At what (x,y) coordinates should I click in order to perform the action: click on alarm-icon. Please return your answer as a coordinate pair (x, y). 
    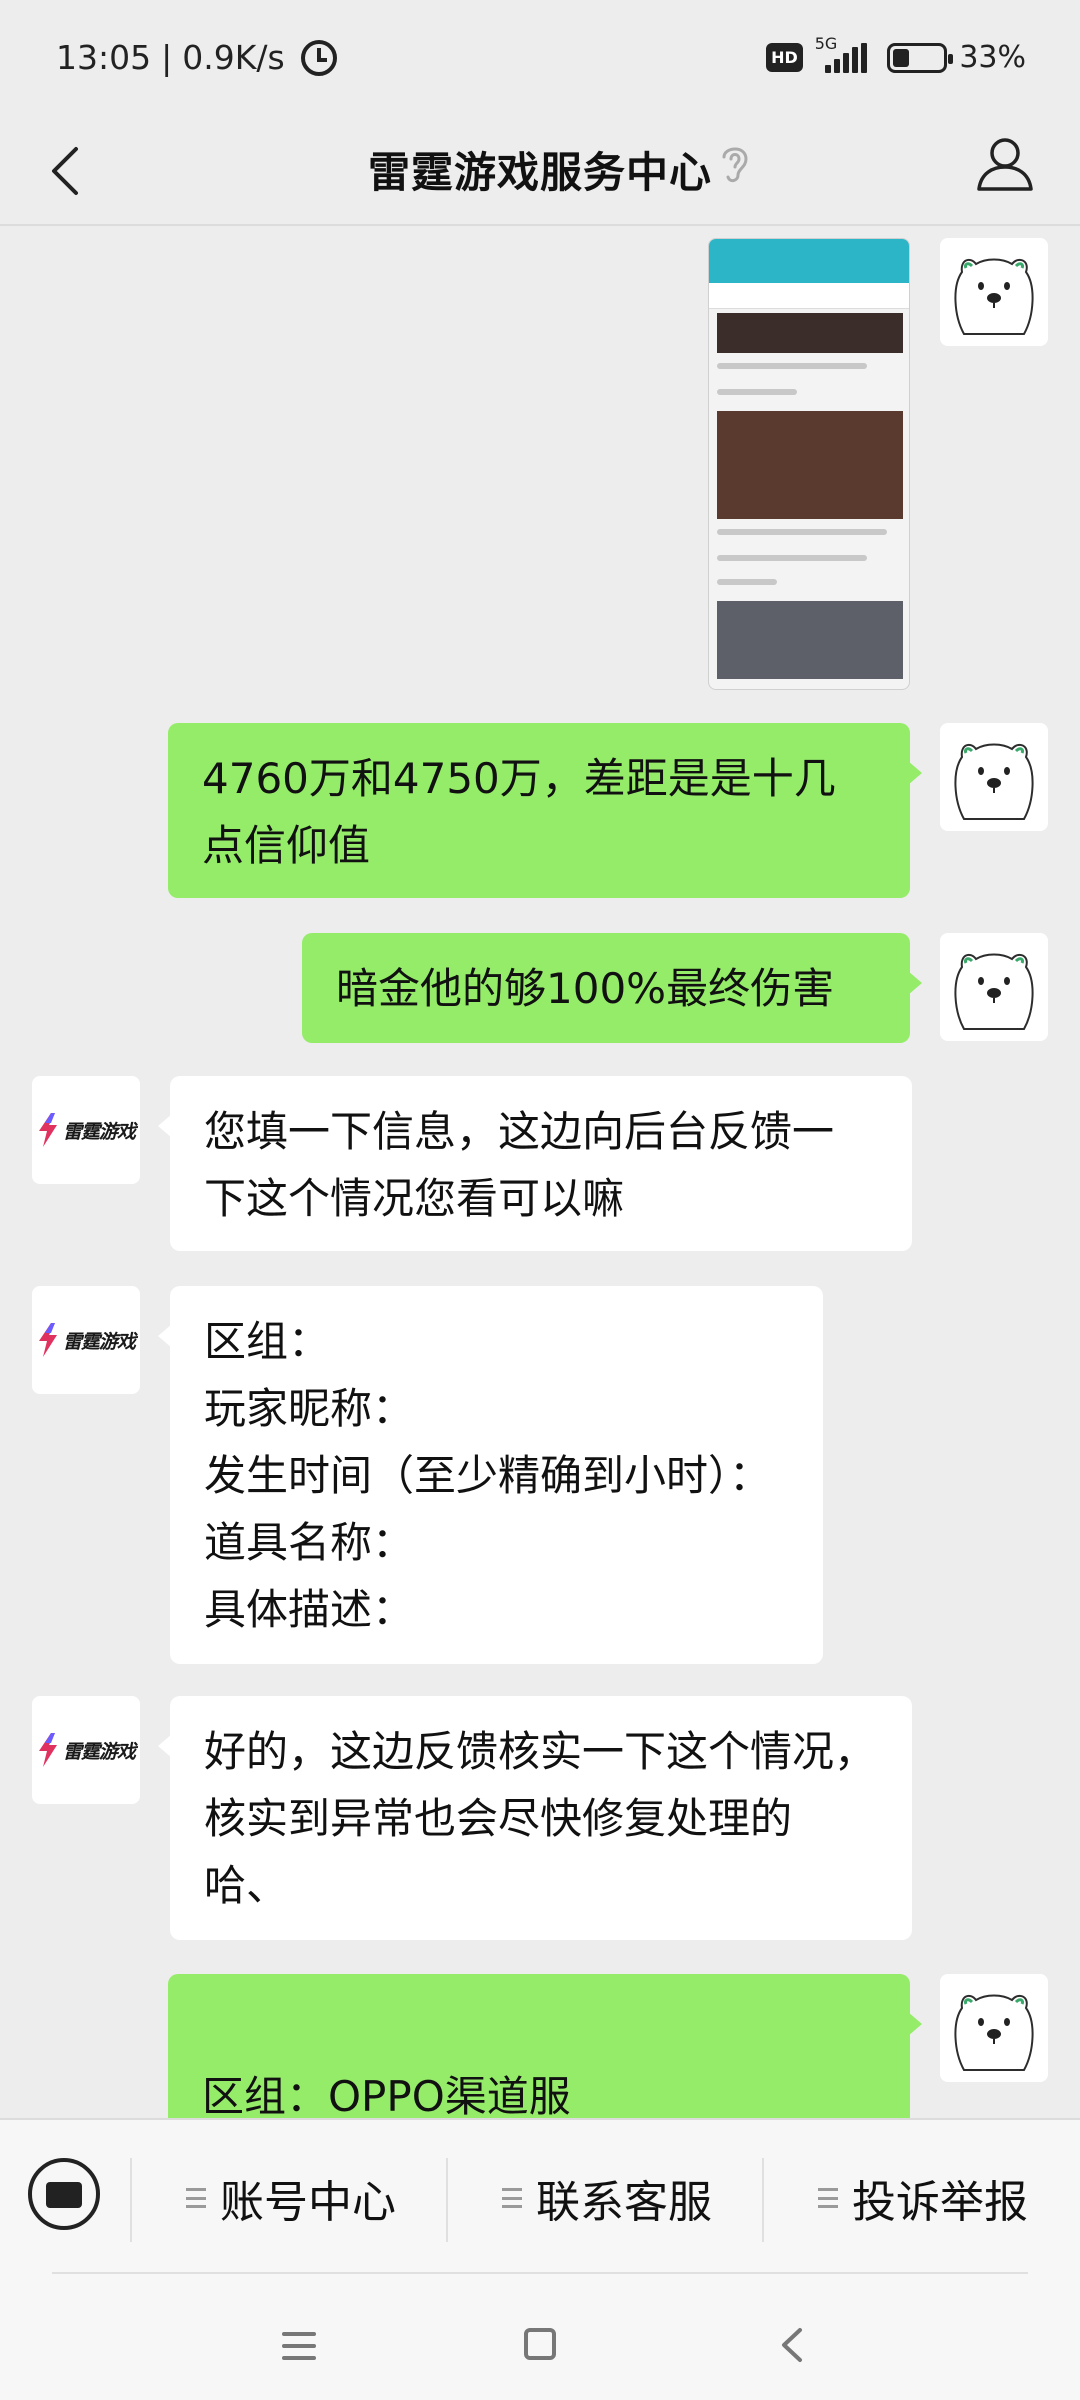
    Looking at the image, I should click on (318, 57).